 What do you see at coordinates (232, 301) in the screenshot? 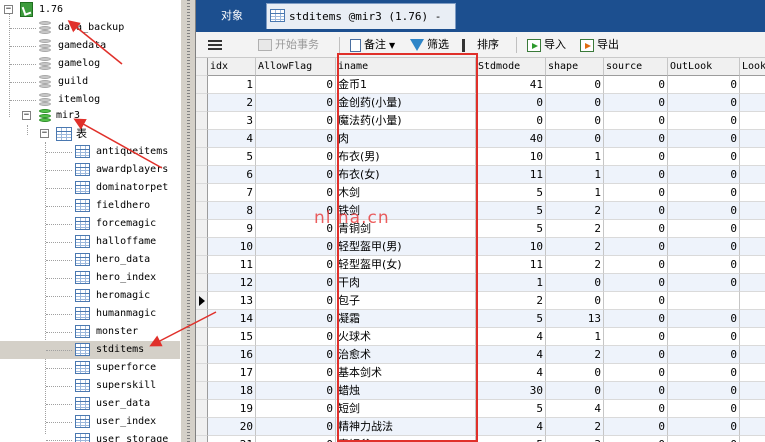
I see `cell-idx: 13` at bounding box center [232, 301].